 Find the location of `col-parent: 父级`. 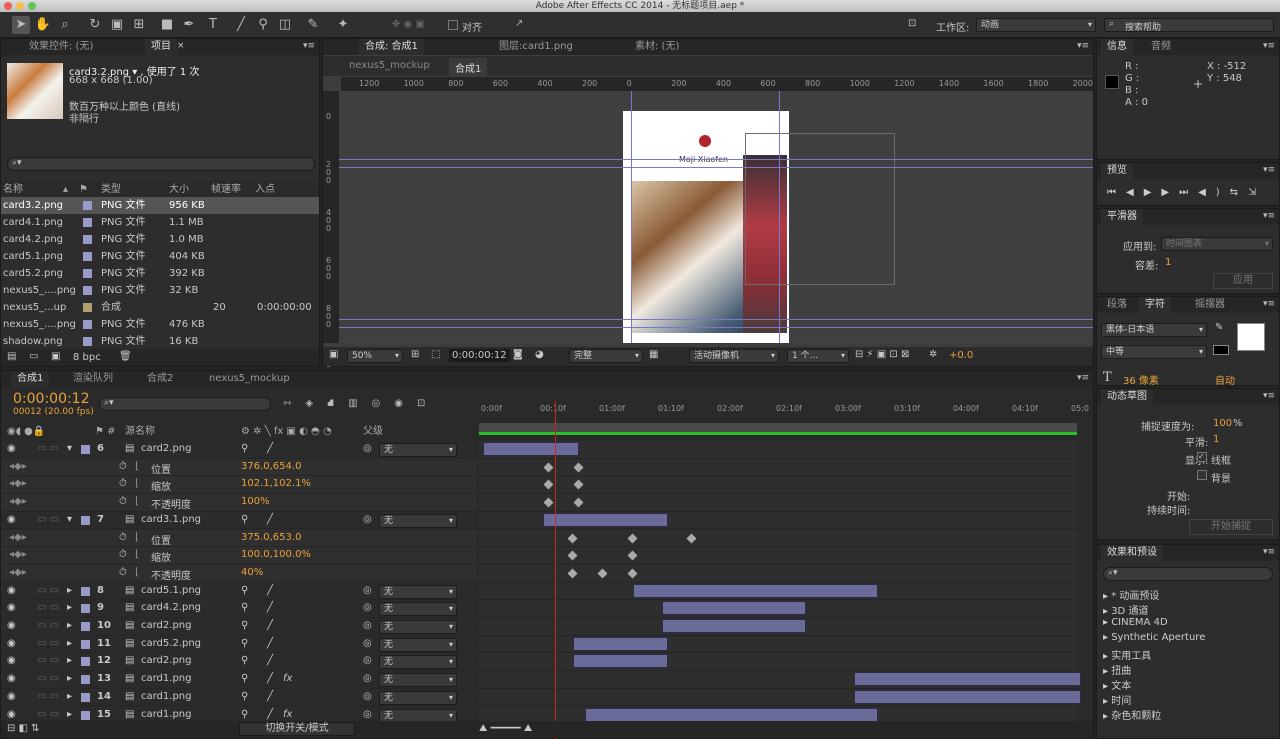

col-parent: 父级 is located at coordinates (373, 431).